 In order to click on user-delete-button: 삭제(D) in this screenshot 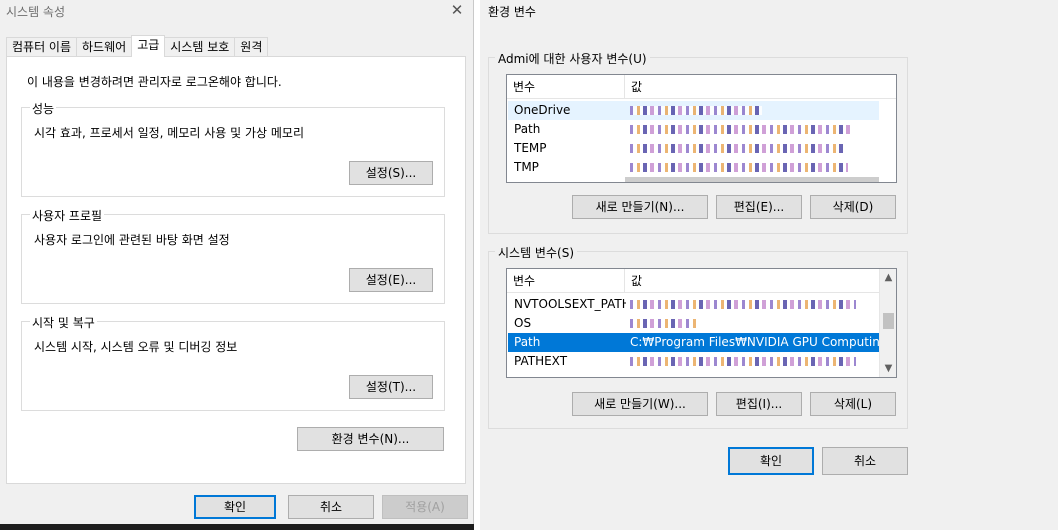, I will do `click(853, 207)`.